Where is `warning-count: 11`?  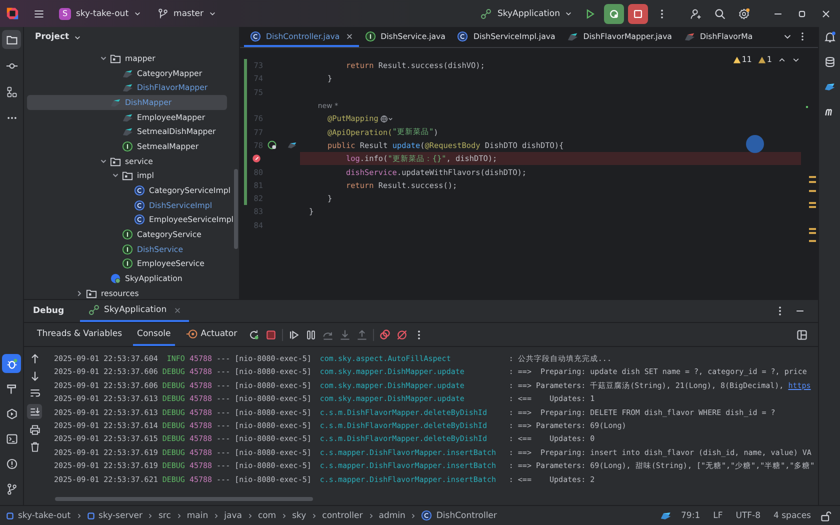
warning-count: 11 is located at coordinates (742, 59).